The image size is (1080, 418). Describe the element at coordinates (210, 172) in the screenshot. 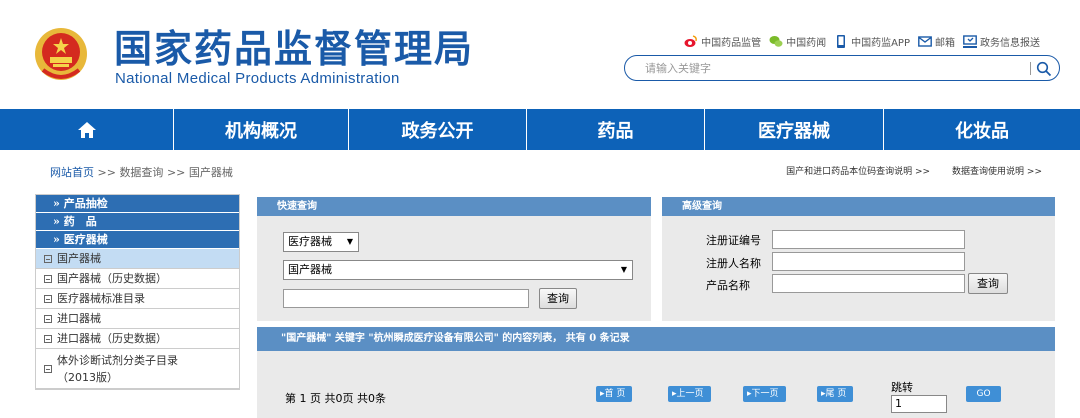

I see `breadcrumb-current: 国产器械` at that location.